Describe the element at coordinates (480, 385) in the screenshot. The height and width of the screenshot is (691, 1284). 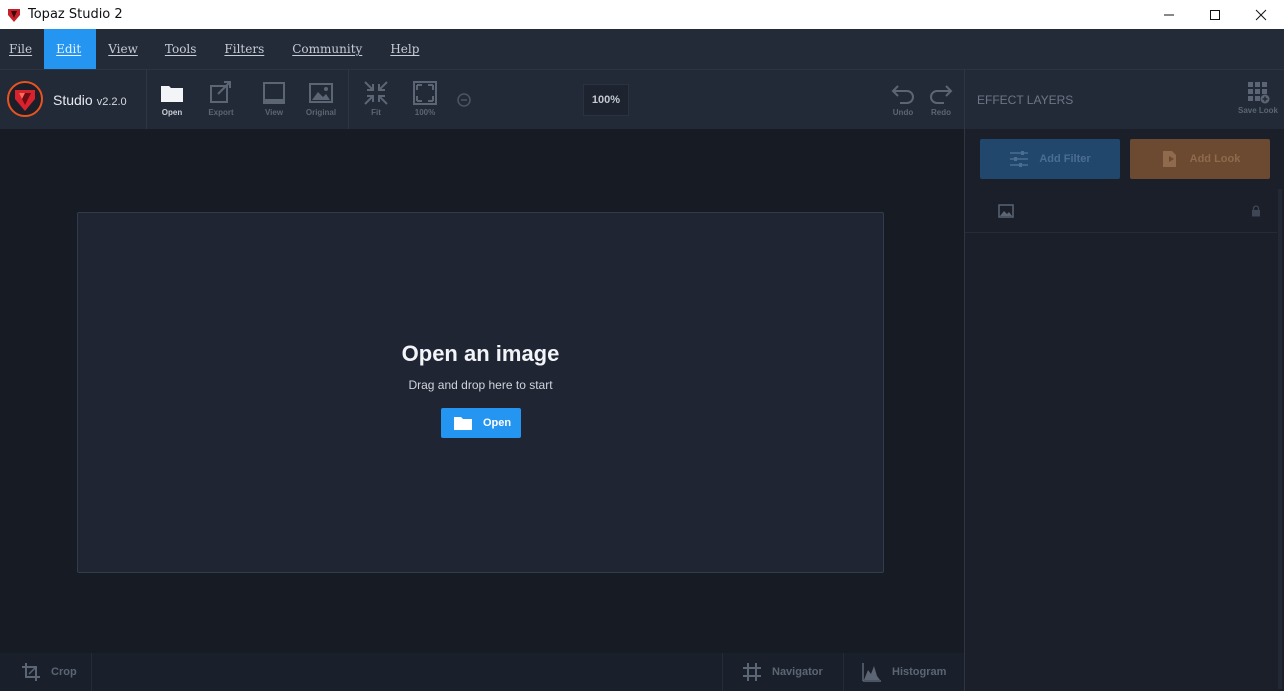
I see `dropzone-subtitle: Drag and drop here to start` at that location.